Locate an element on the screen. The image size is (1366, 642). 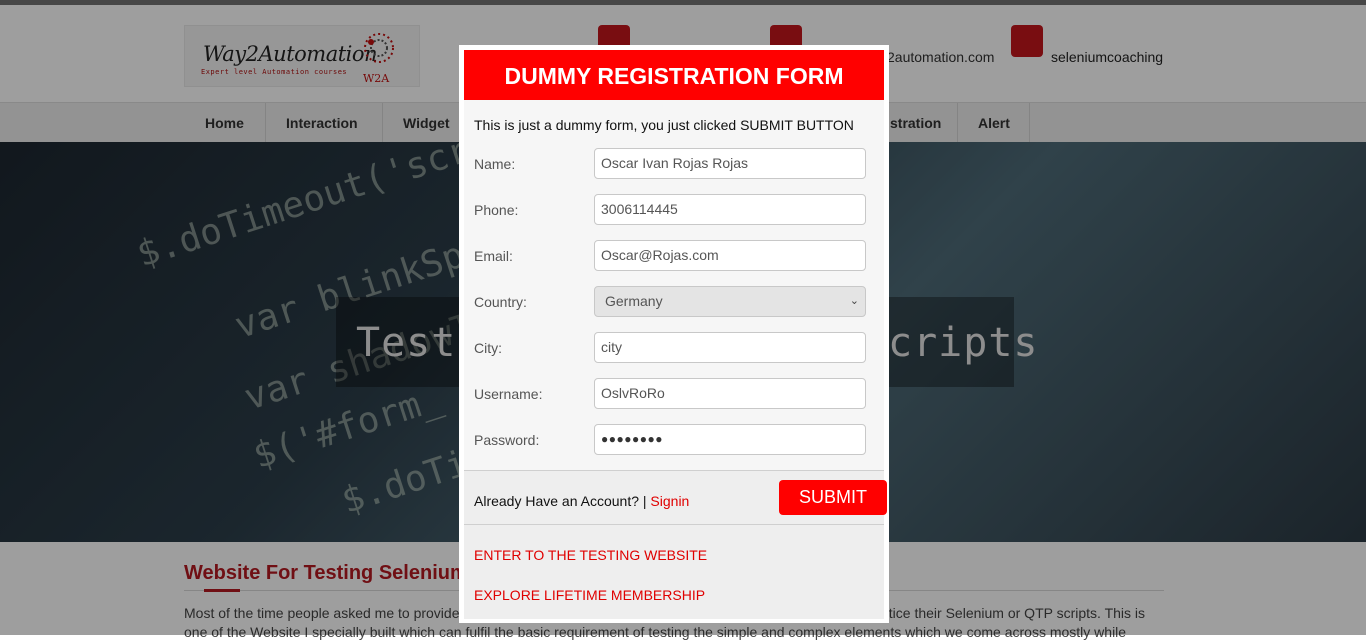
modal-title: DUMMY REGISTRATION FORM is located at coordinates (674, 75).